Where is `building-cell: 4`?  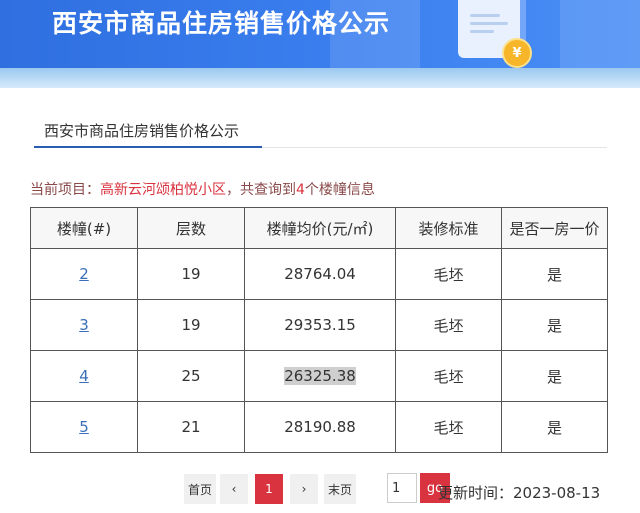 building-cell: 4 is located at coordinates (84, 376).